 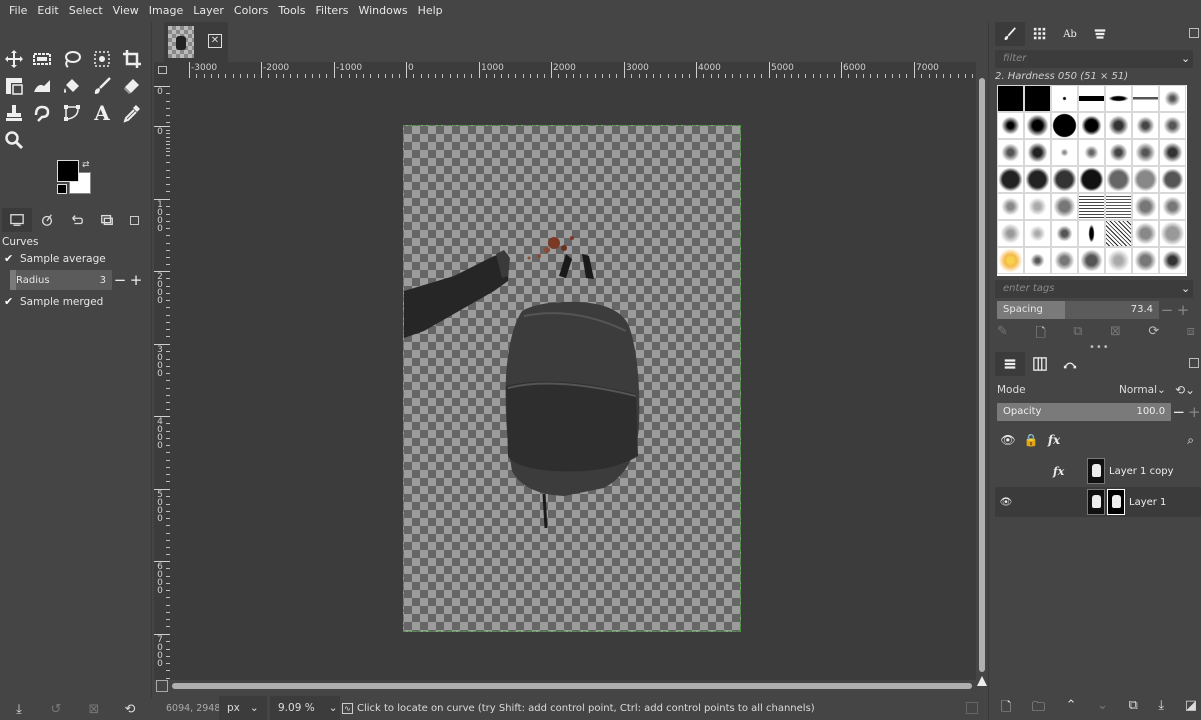 I want to click on eraser-icon, so click(x=132, y=86).